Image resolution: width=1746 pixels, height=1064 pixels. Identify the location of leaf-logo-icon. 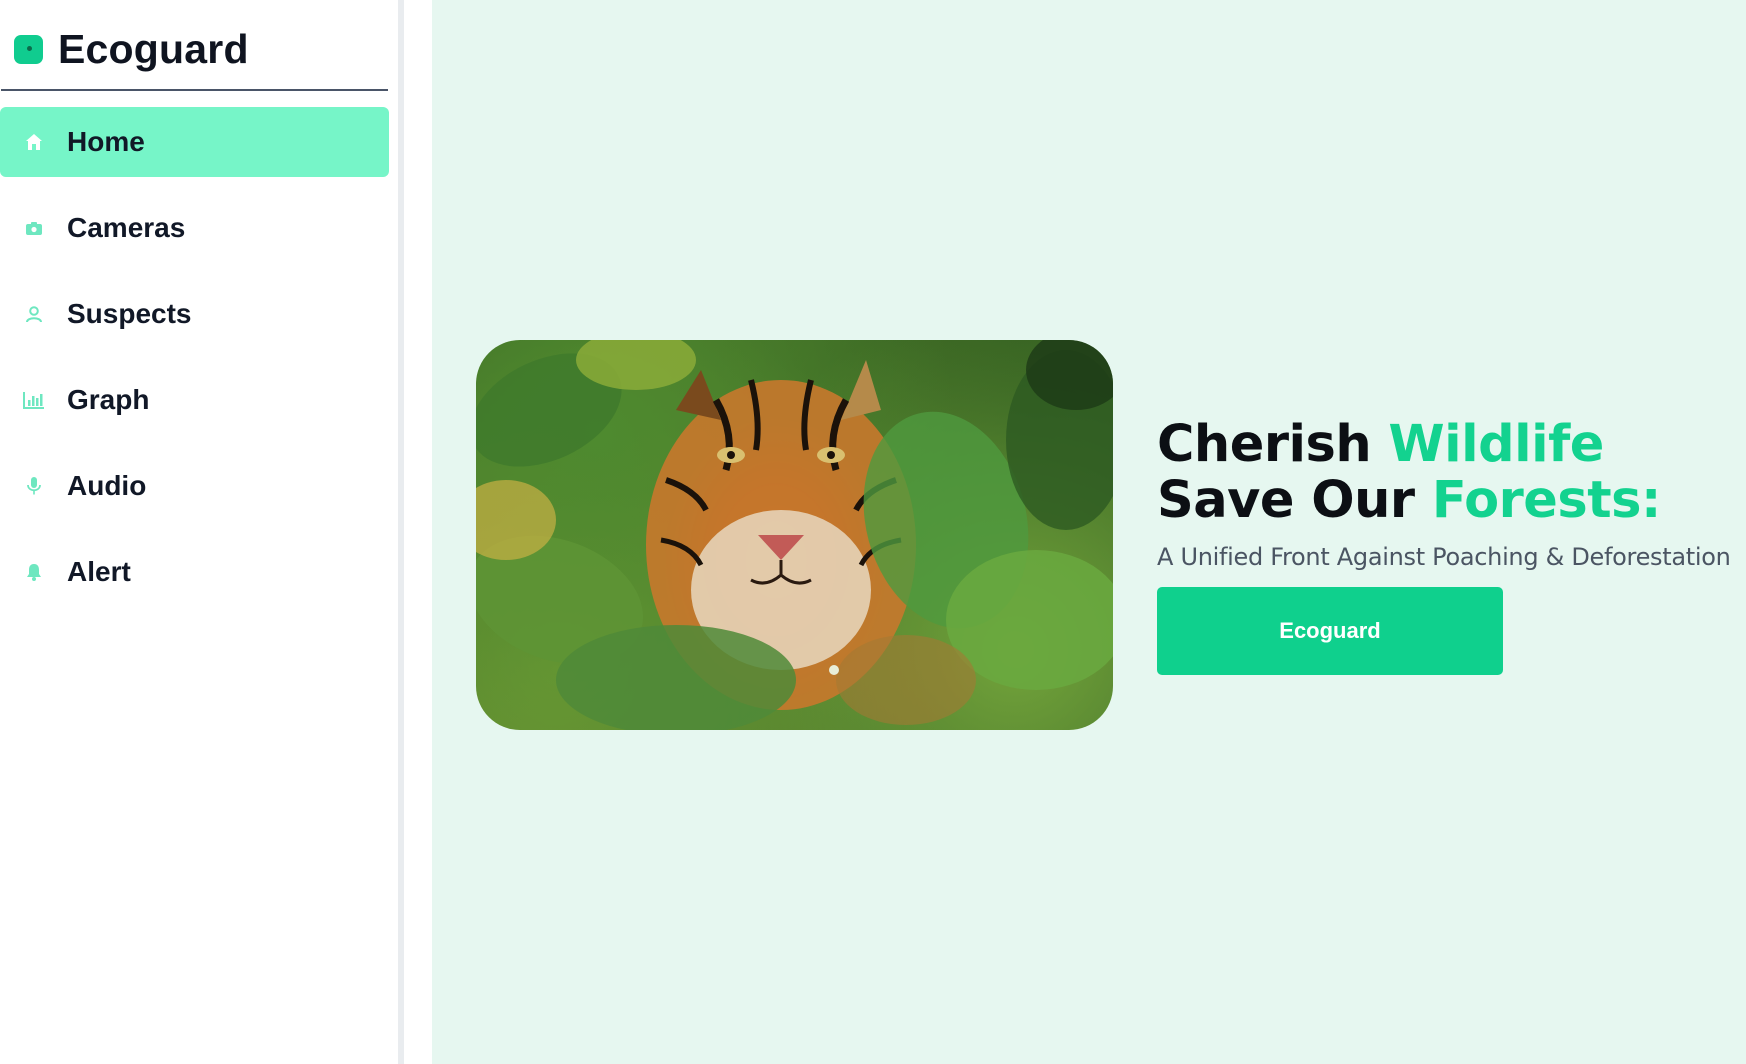
(28, 49).